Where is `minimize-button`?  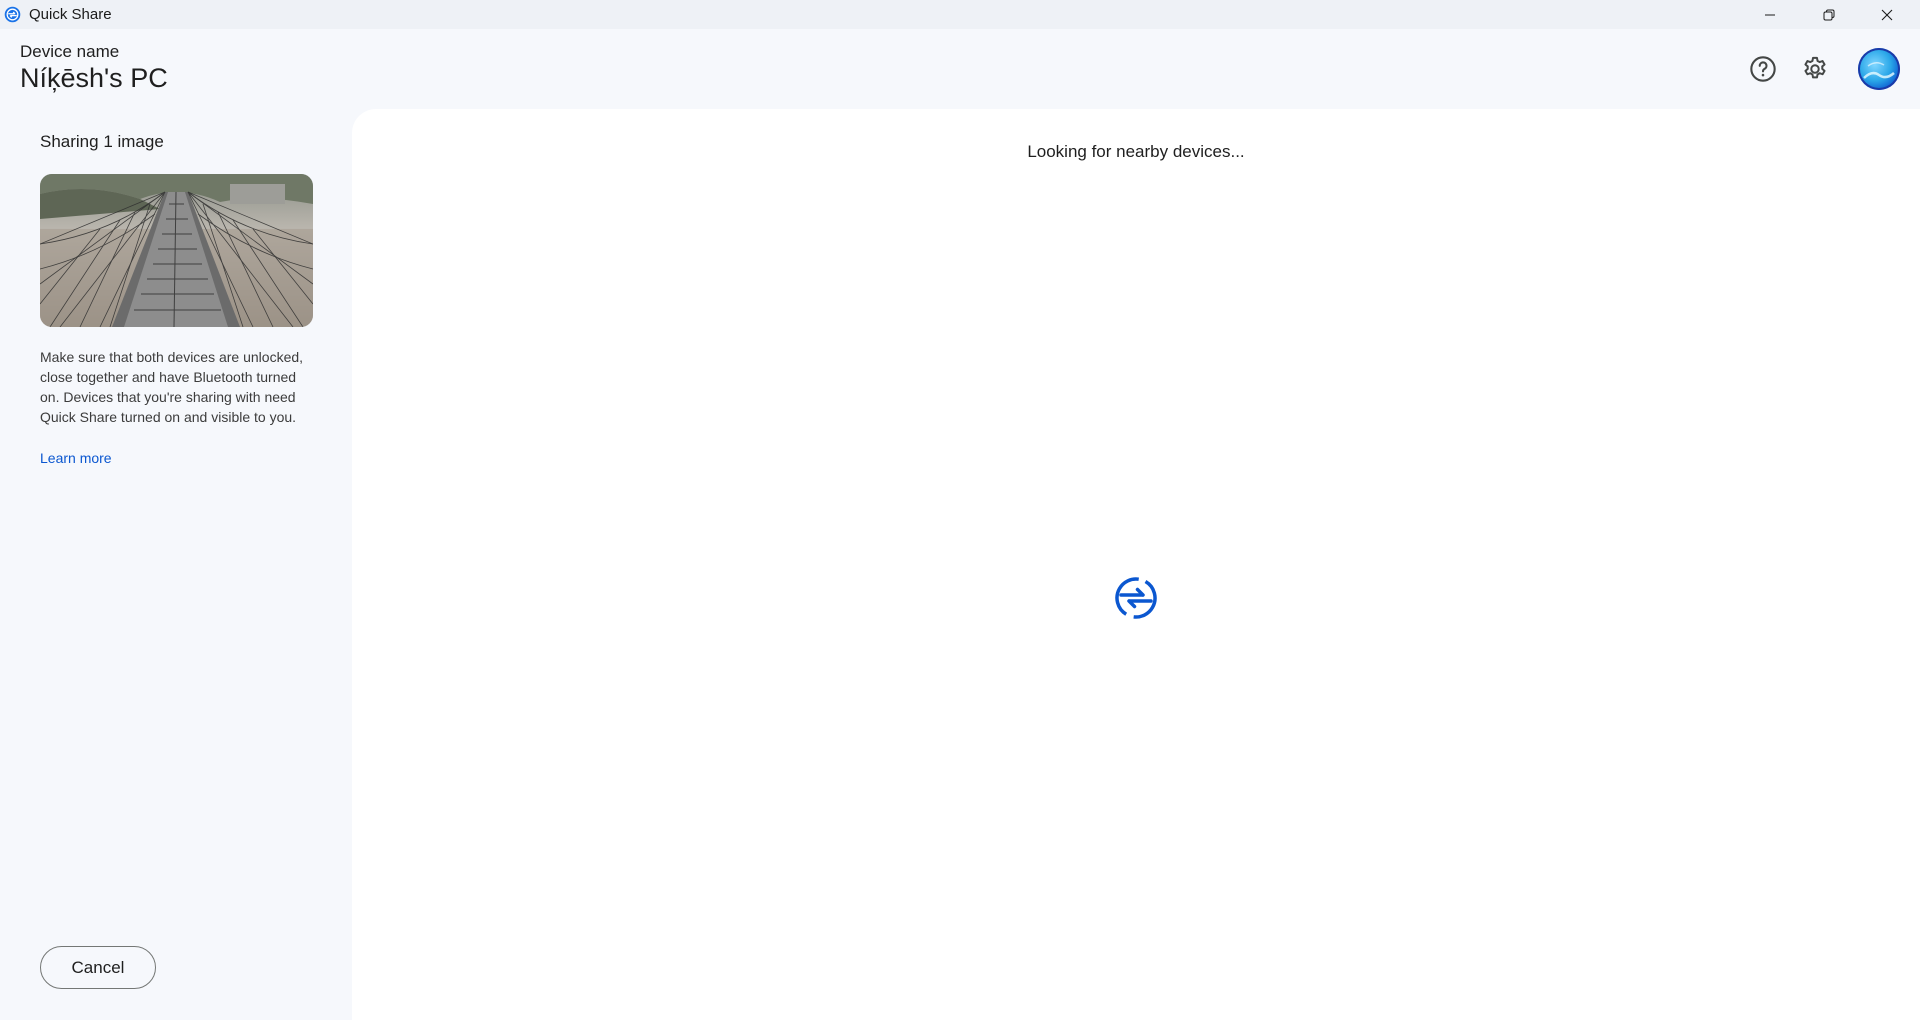 minimize-button is located at coordinates (1770, 14).